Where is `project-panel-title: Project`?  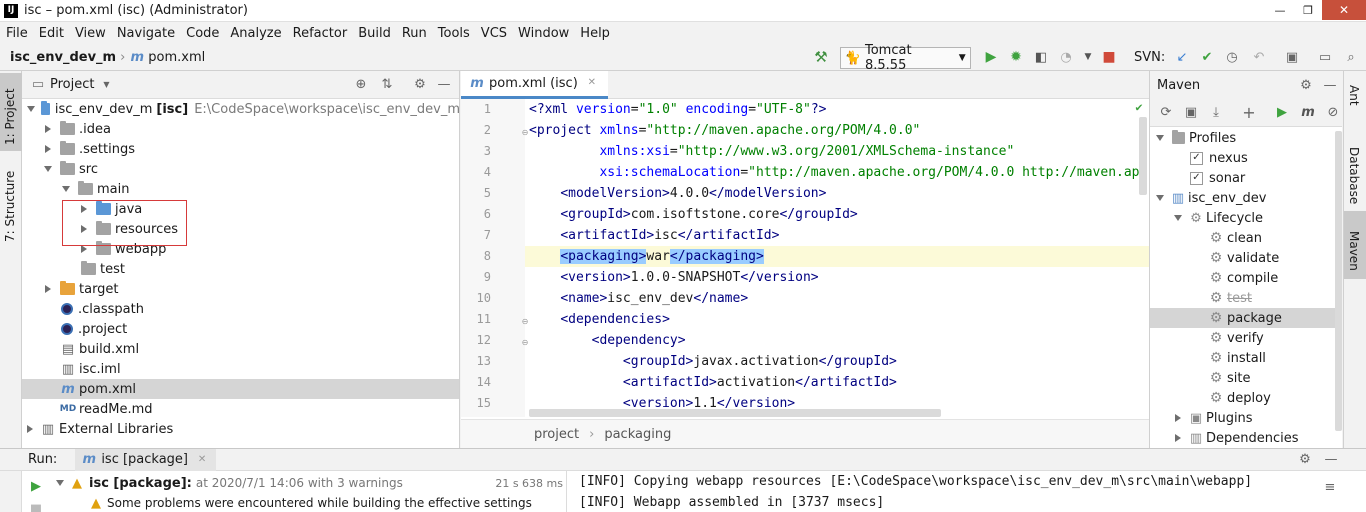
project-panel-title: Project is located at coordinates (72, 84).